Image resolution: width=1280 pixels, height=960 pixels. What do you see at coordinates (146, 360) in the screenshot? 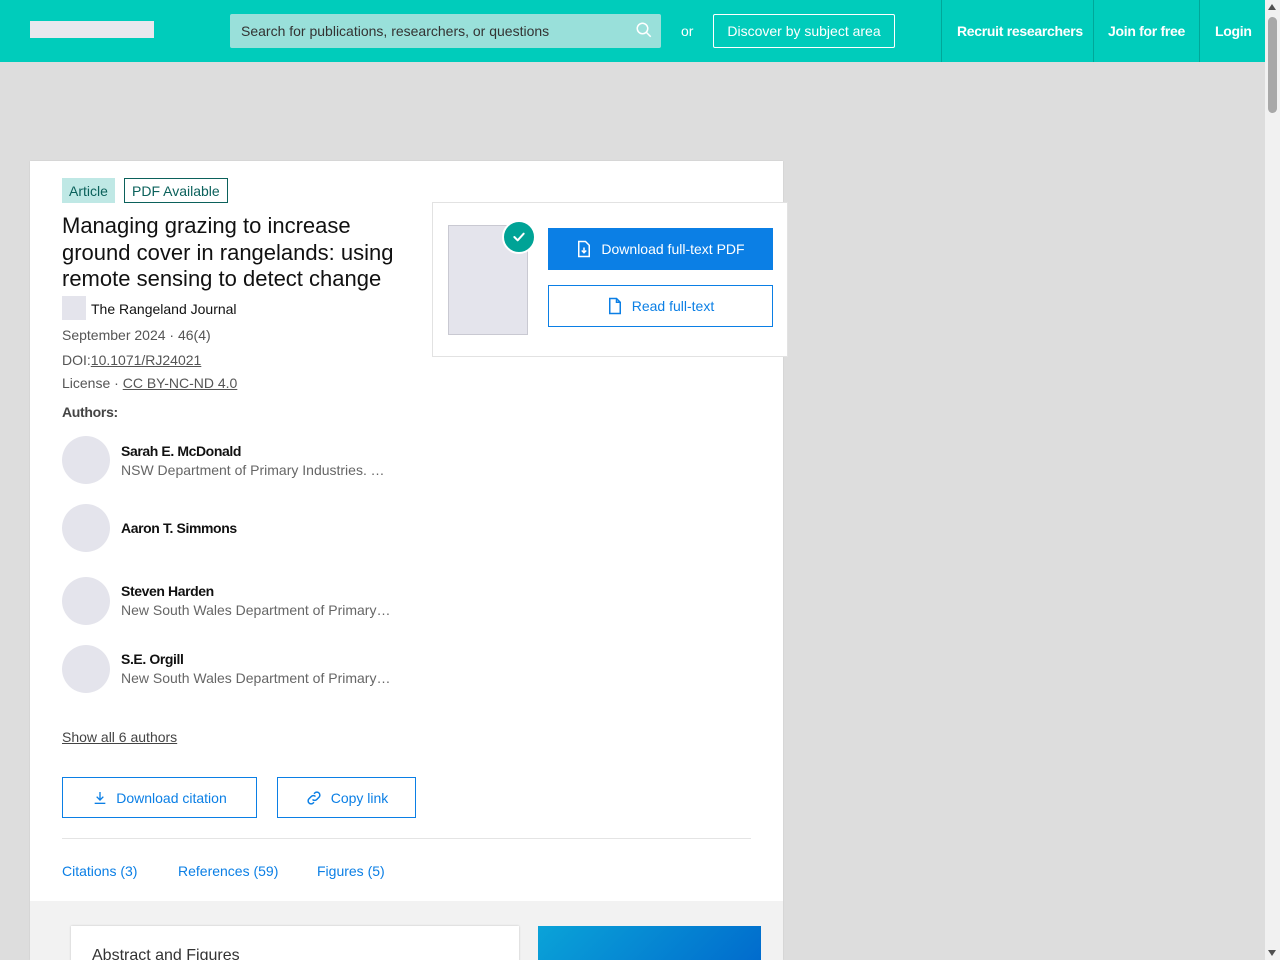
I see `doi-link: 10.1071/RJ24021` at bounding box center [146, 360].